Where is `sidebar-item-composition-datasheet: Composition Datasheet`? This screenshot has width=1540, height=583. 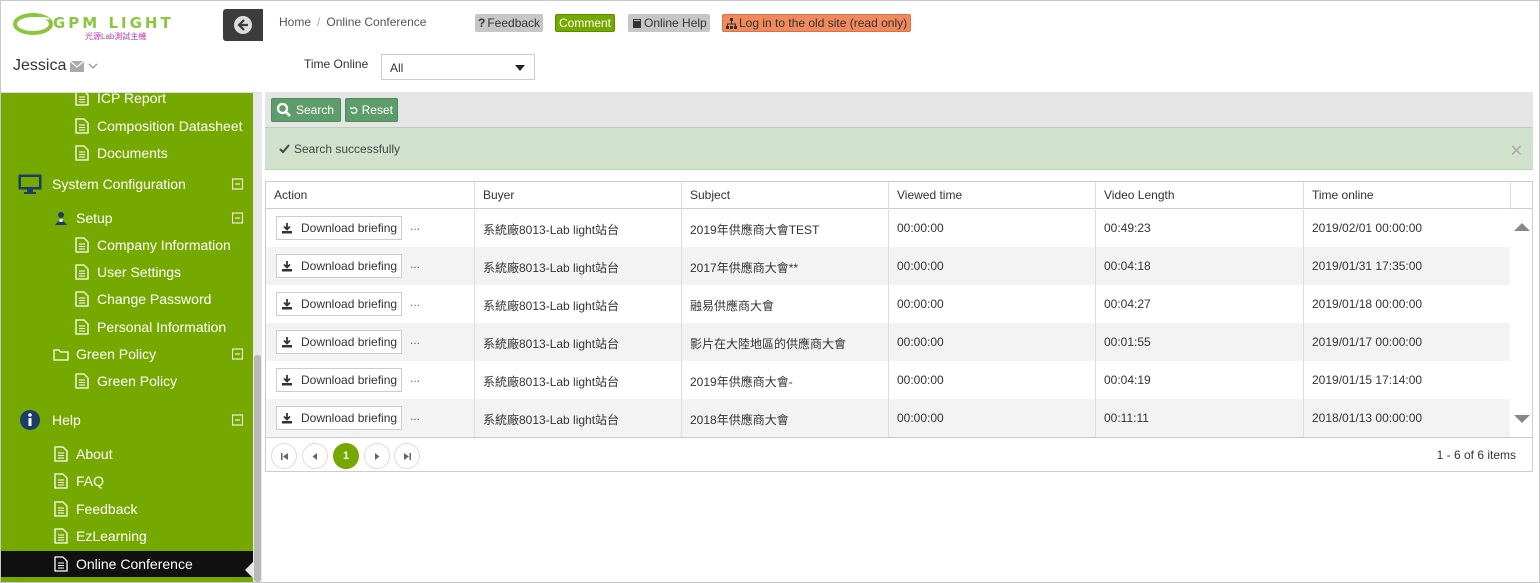
sidebar-item-composition-datasheet: Composition Datasheet is located at coordinates (127, 126).